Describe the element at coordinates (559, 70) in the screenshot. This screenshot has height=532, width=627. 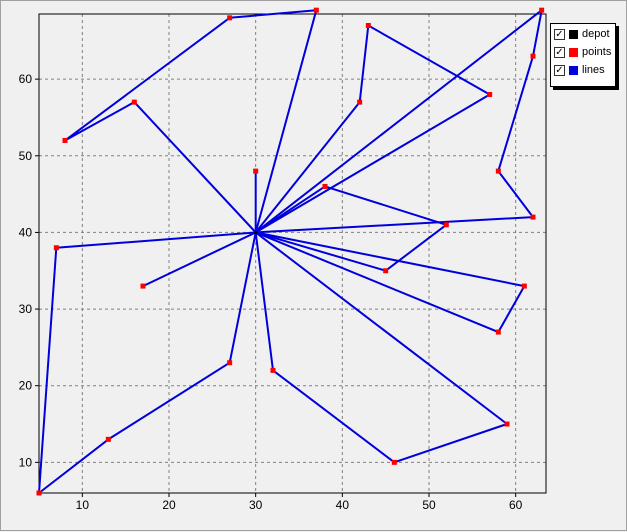
I see `checkbox-lines: ✓` at that location.